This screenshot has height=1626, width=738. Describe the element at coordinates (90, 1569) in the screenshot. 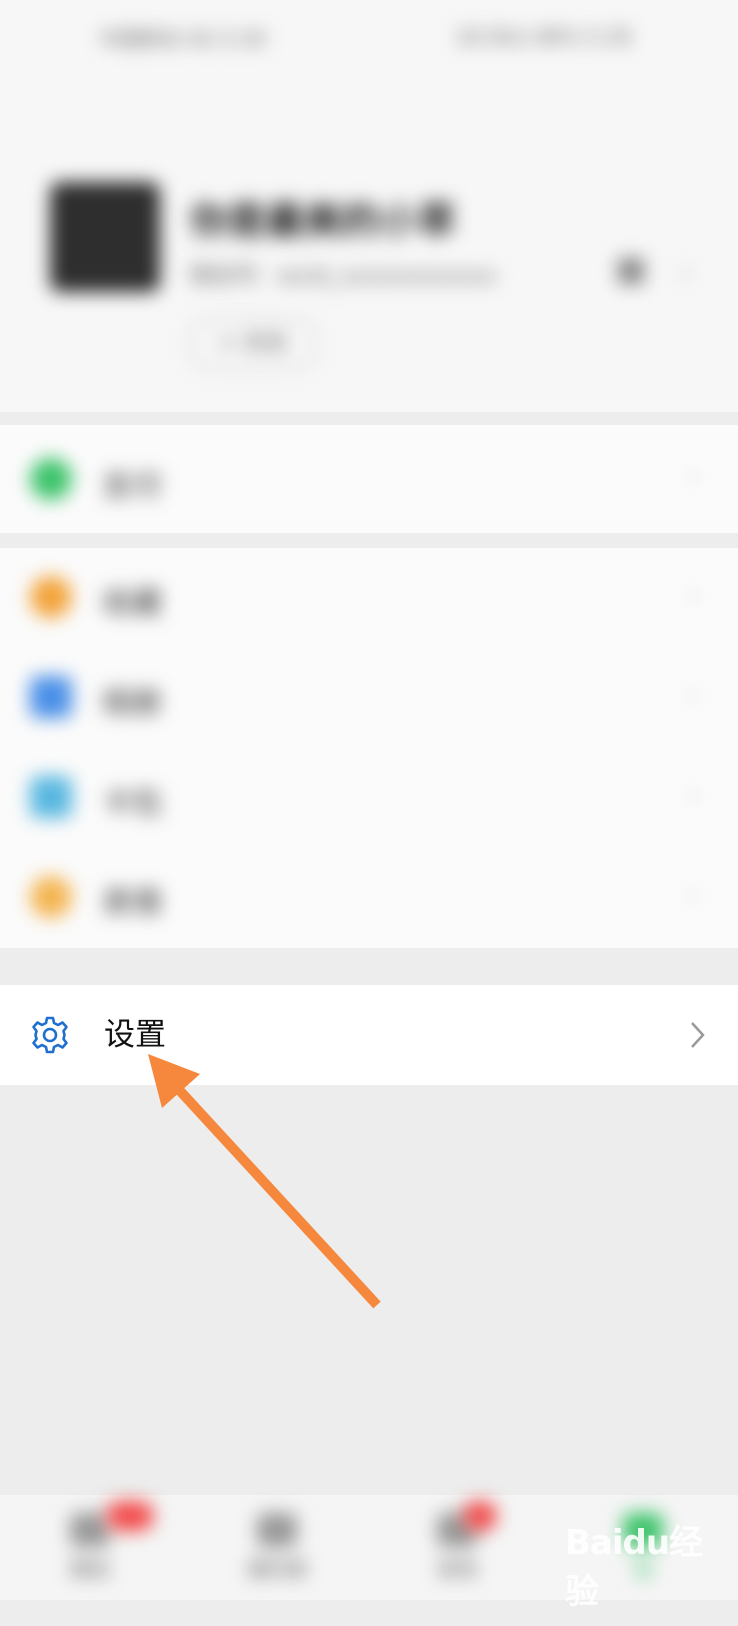

I see `tab-label: 微信` at that location.